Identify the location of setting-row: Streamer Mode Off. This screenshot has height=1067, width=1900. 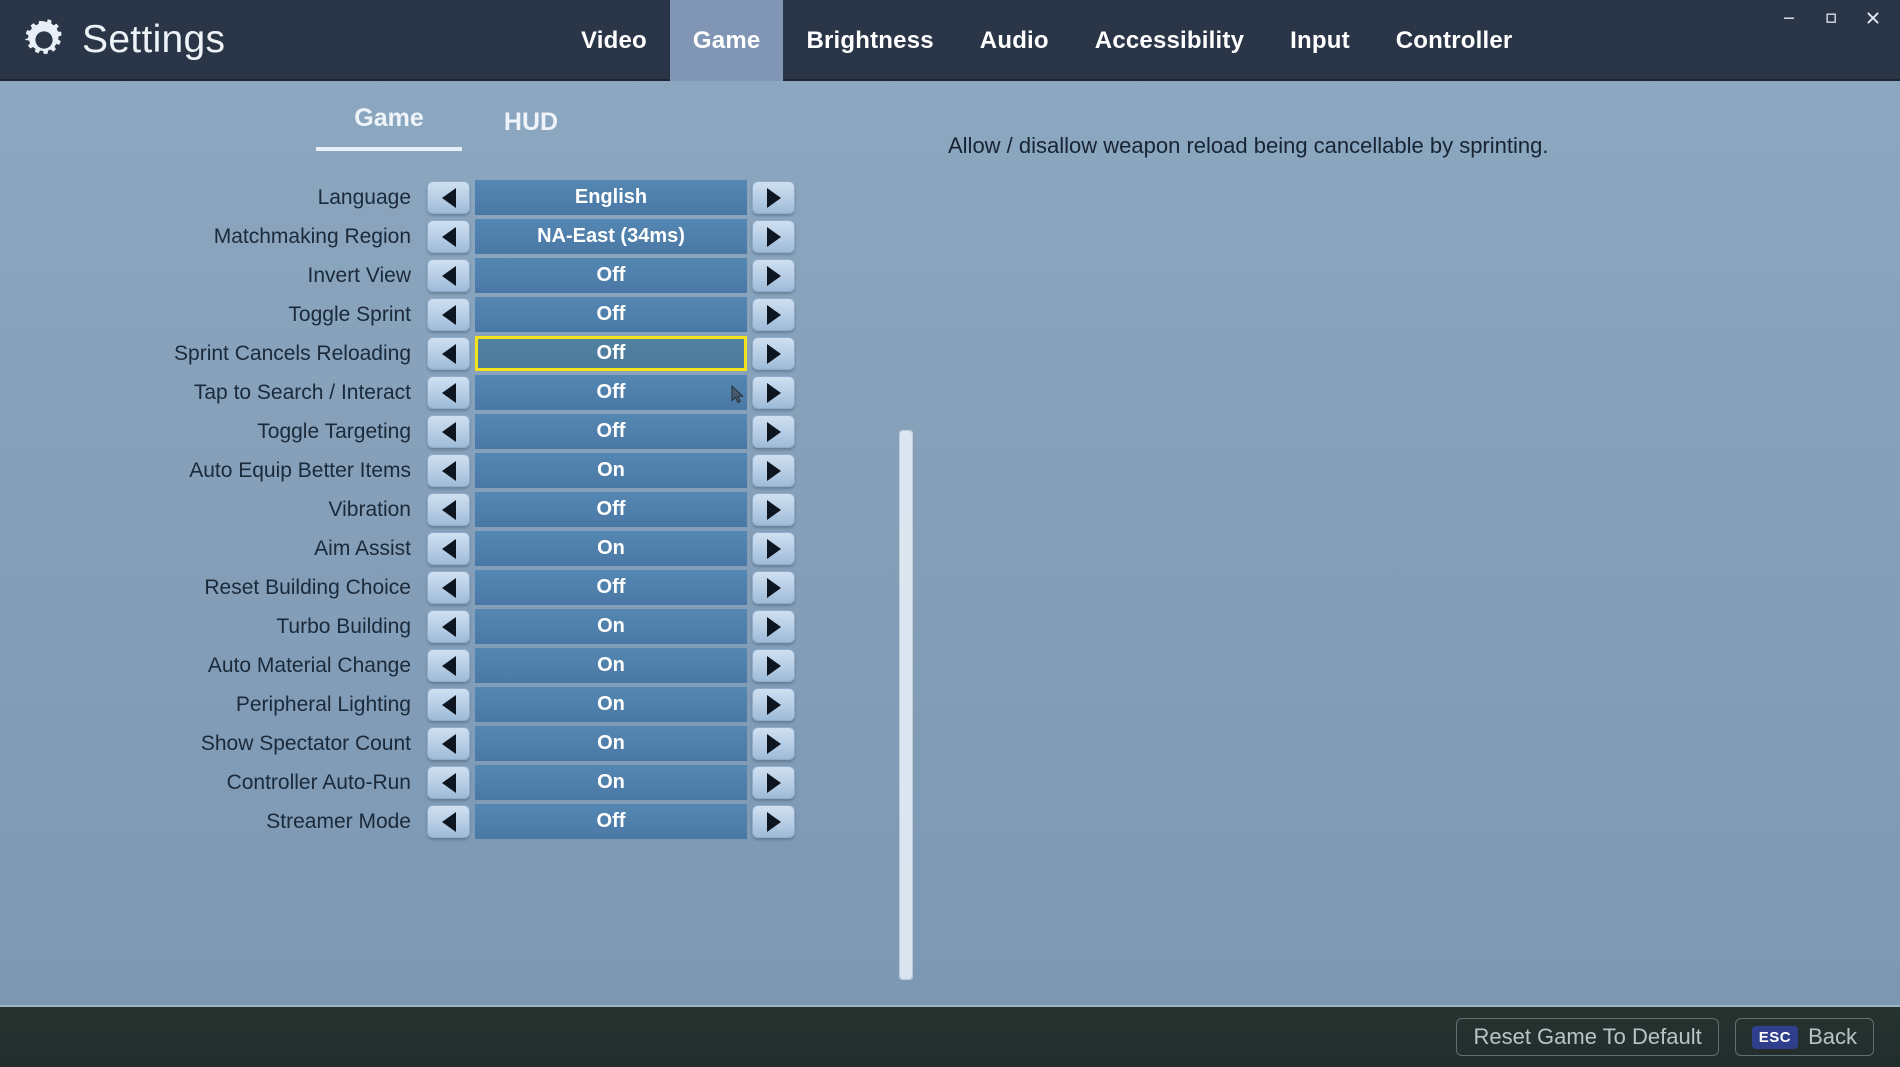
(460, 821).